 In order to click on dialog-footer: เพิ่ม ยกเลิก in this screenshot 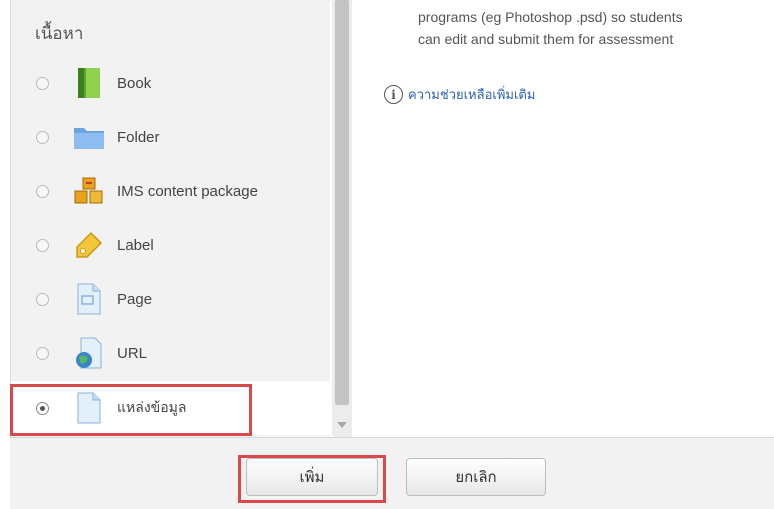, I will do `click(392, 473)`.